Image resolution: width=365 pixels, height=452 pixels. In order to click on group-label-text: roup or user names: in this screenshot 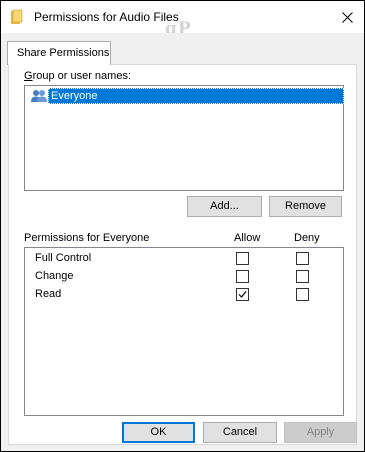, I will do `click(81, 76)`.